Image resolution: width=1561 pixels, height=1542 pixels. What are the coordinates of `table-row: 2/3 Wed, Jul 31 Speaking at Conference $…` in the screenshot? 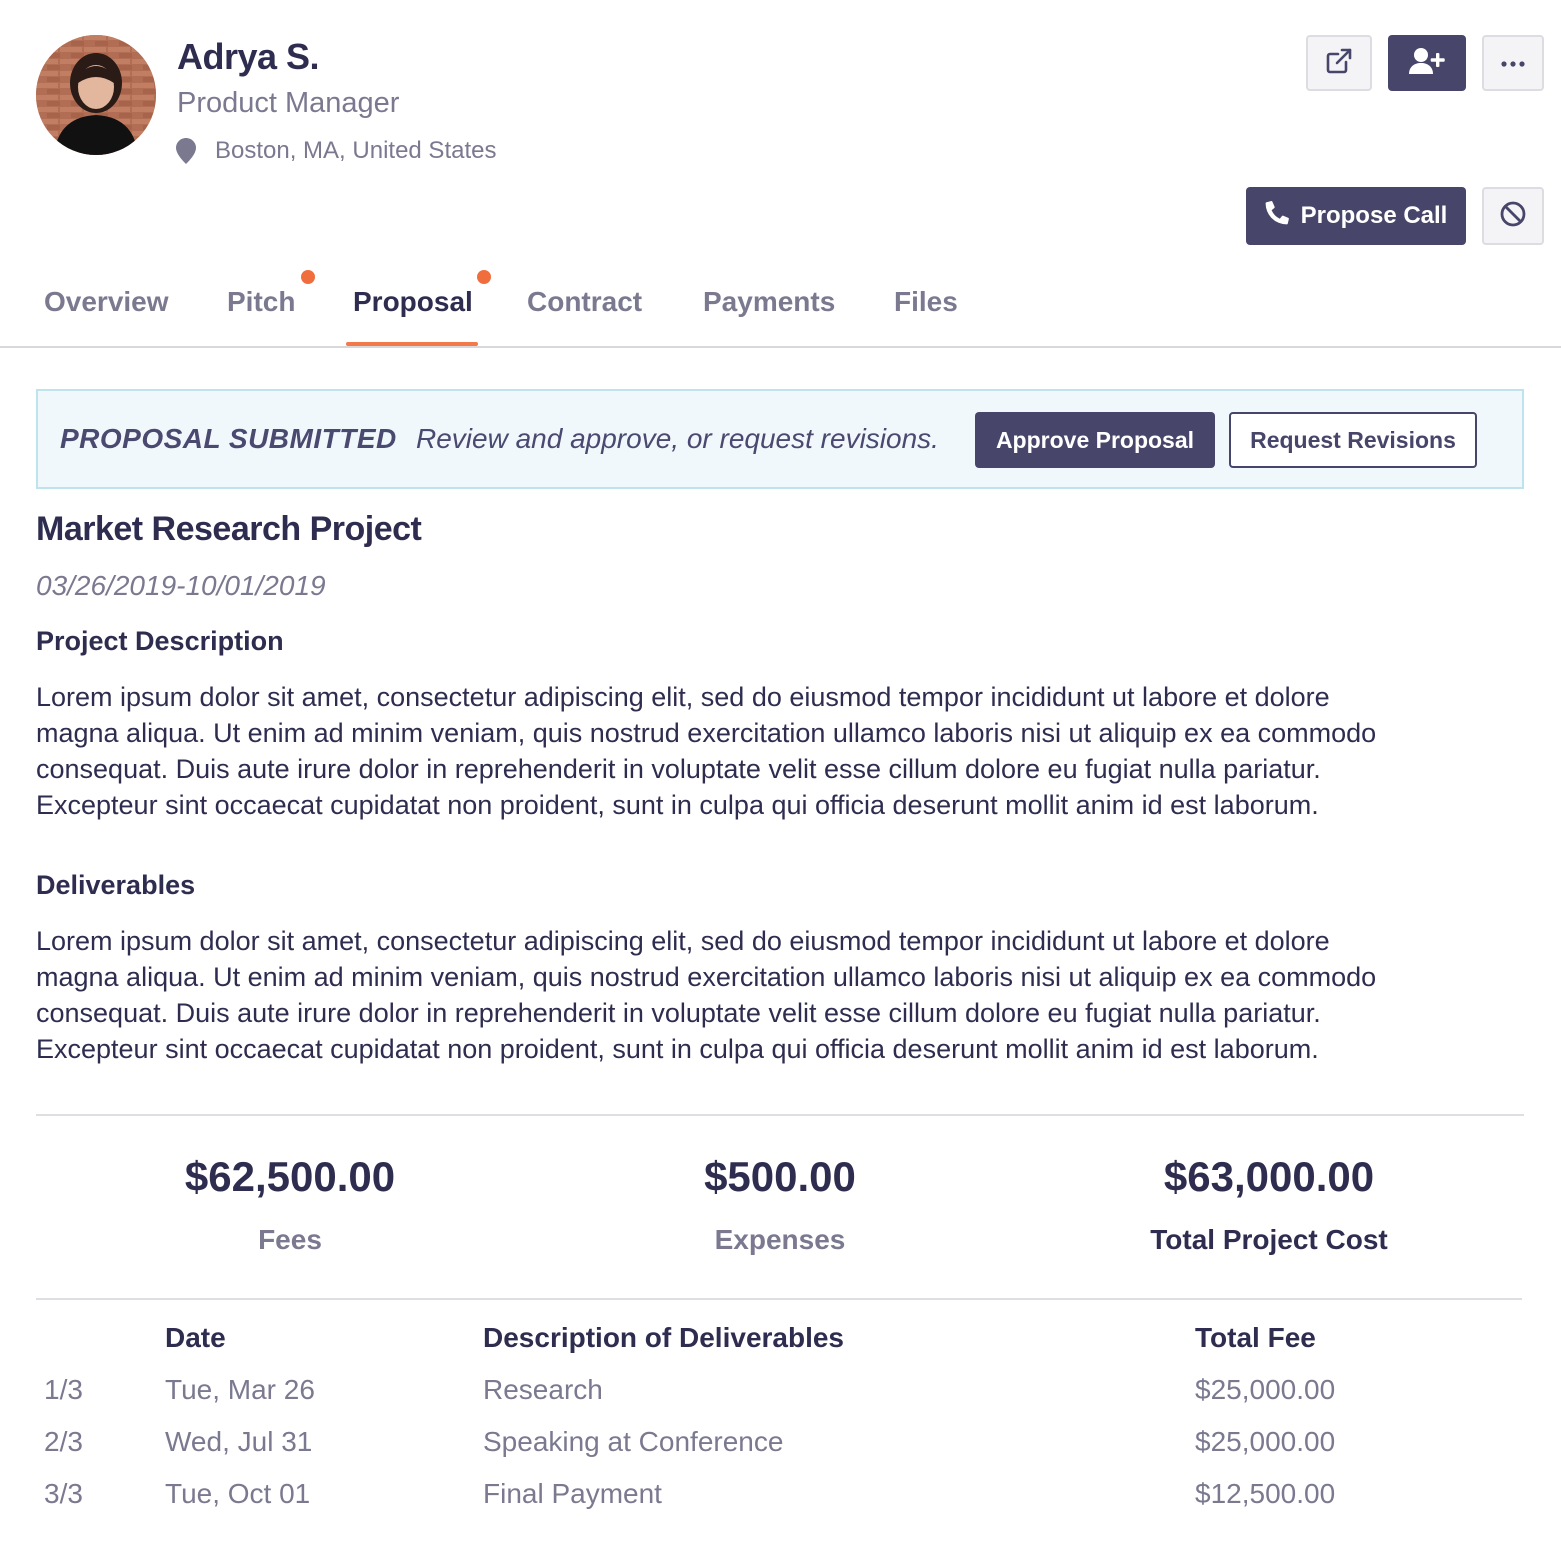 It's located at (780, 1446).